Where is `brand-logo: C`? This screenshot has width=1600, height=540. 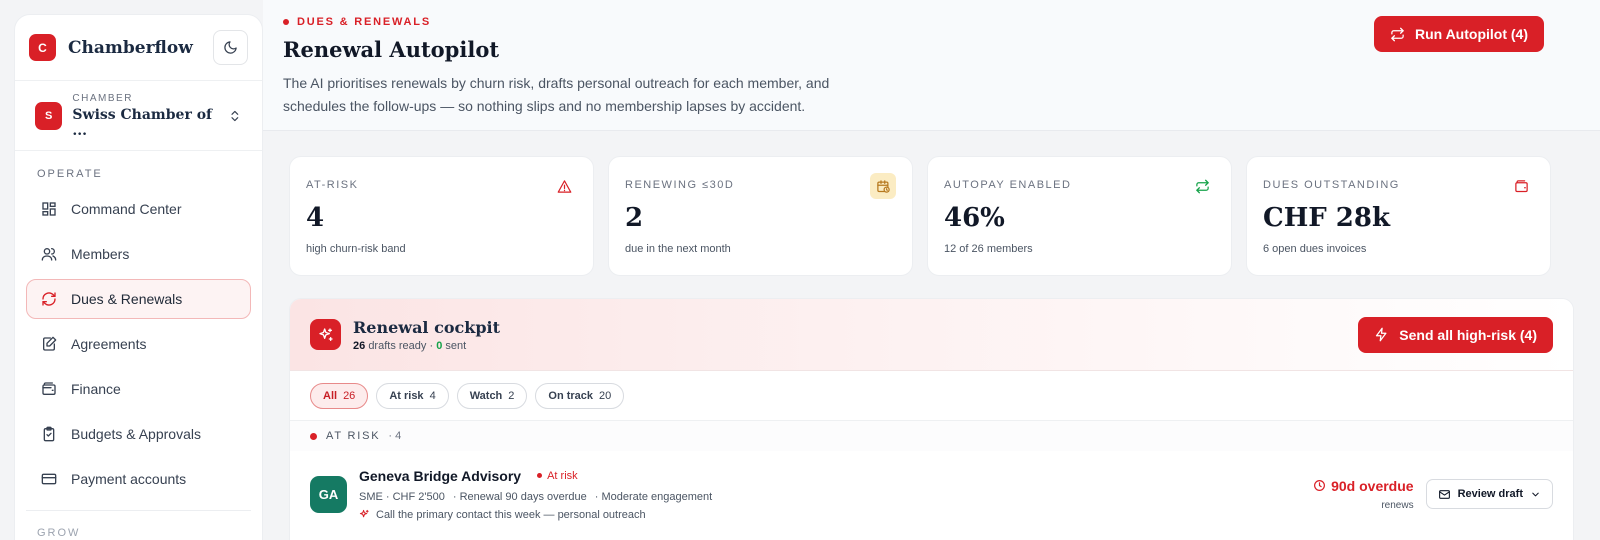 brand-logo: C is located at coordinates (42, 47).